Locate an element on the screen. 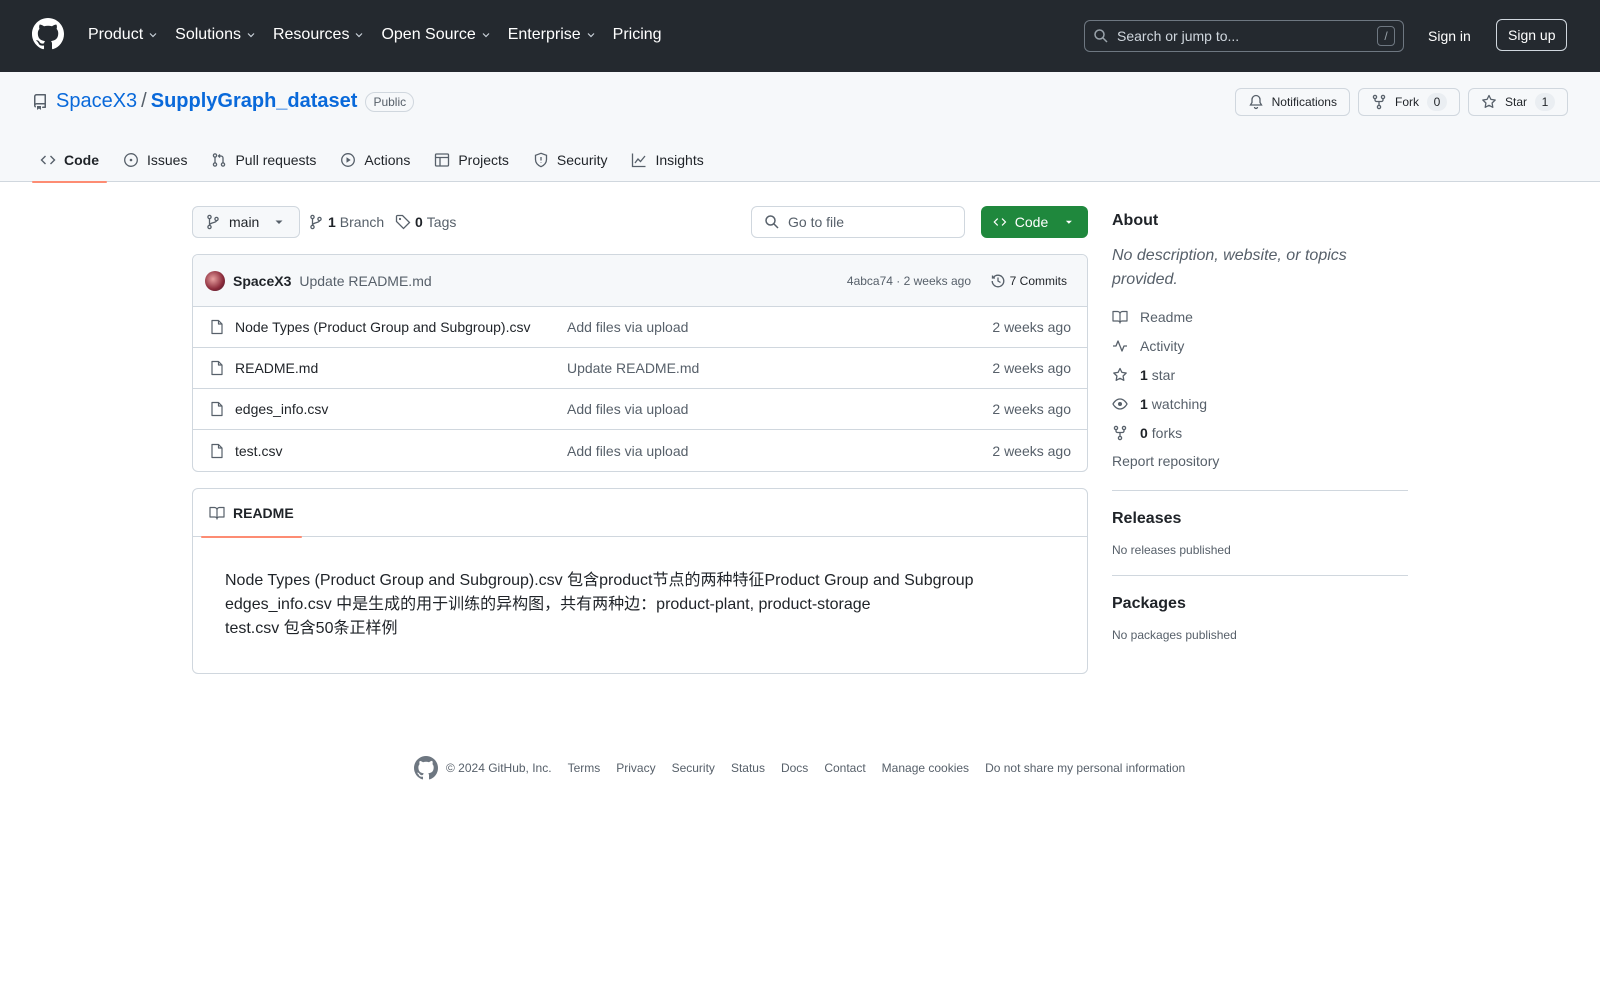 The height and width of the screenshot is (1000, 1600). report-repository-link: Report repository is located at coordinates (1260, 461).